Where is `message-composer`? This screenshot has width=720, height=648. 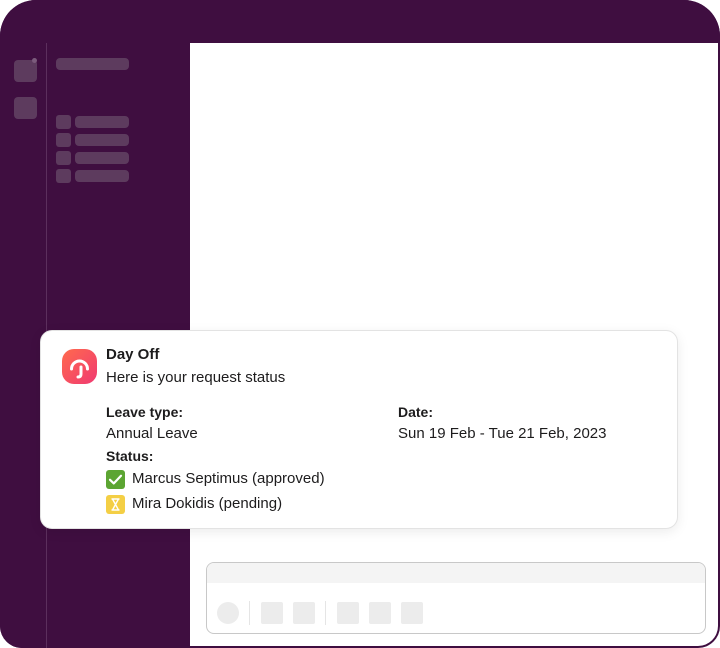
message-composer is located at coordinates (456, 598).